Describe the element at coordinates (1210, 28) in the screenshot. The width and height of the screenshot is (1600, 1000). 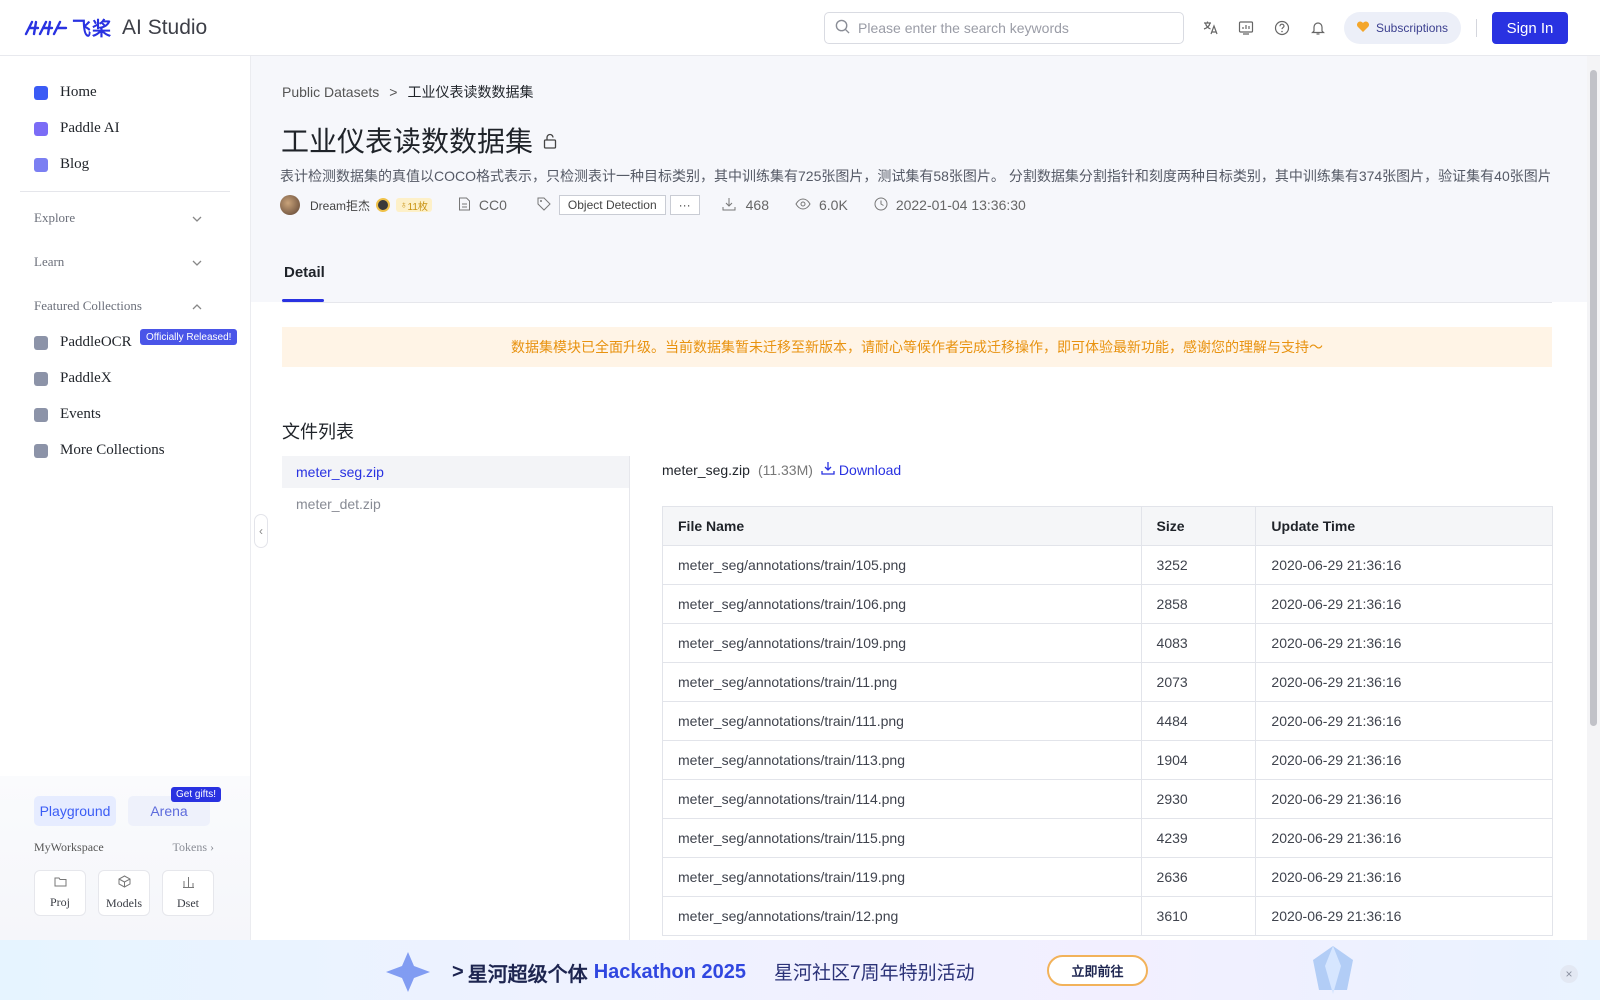
I see `translate-icon` at that location.